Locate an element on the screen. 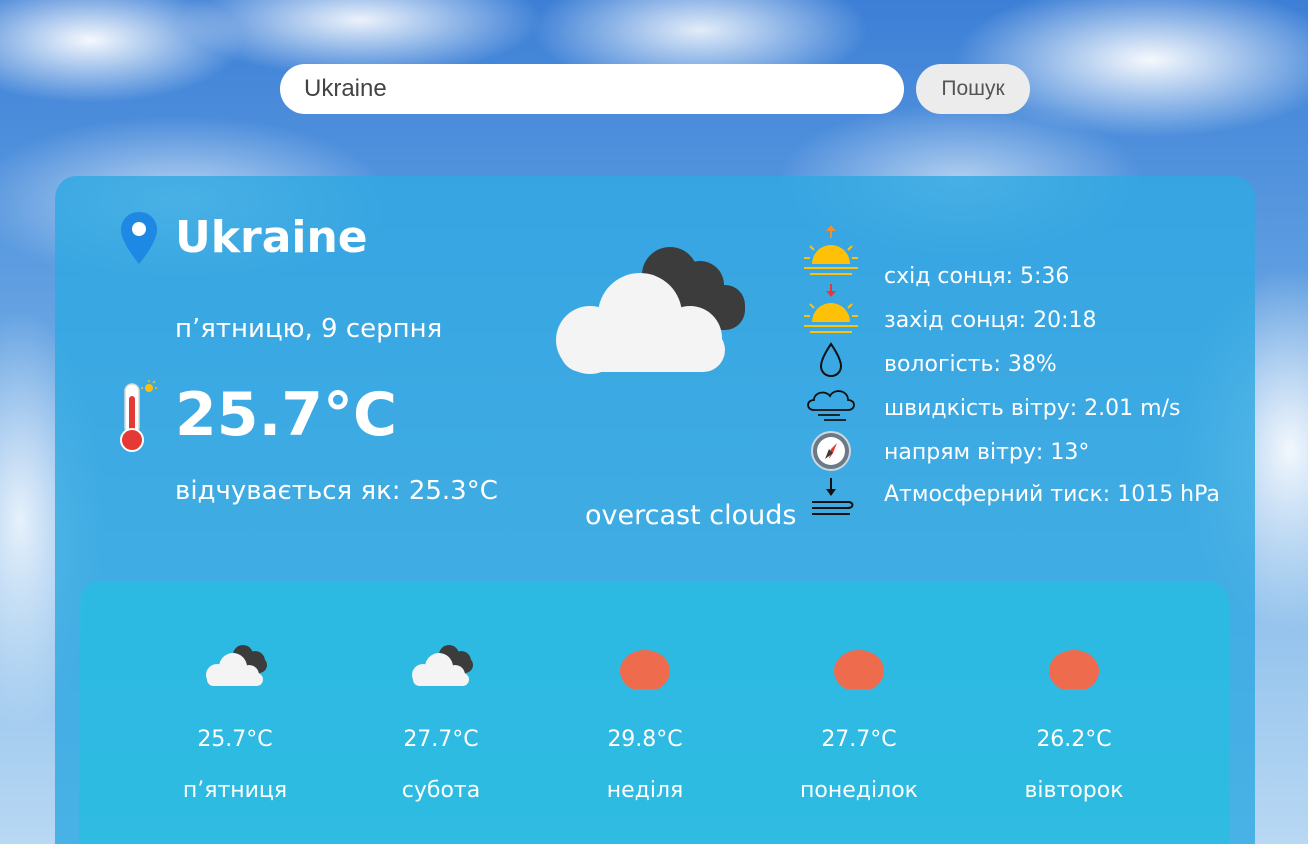  weather-condition: overcast clouds is located at coordinates (691, 515).